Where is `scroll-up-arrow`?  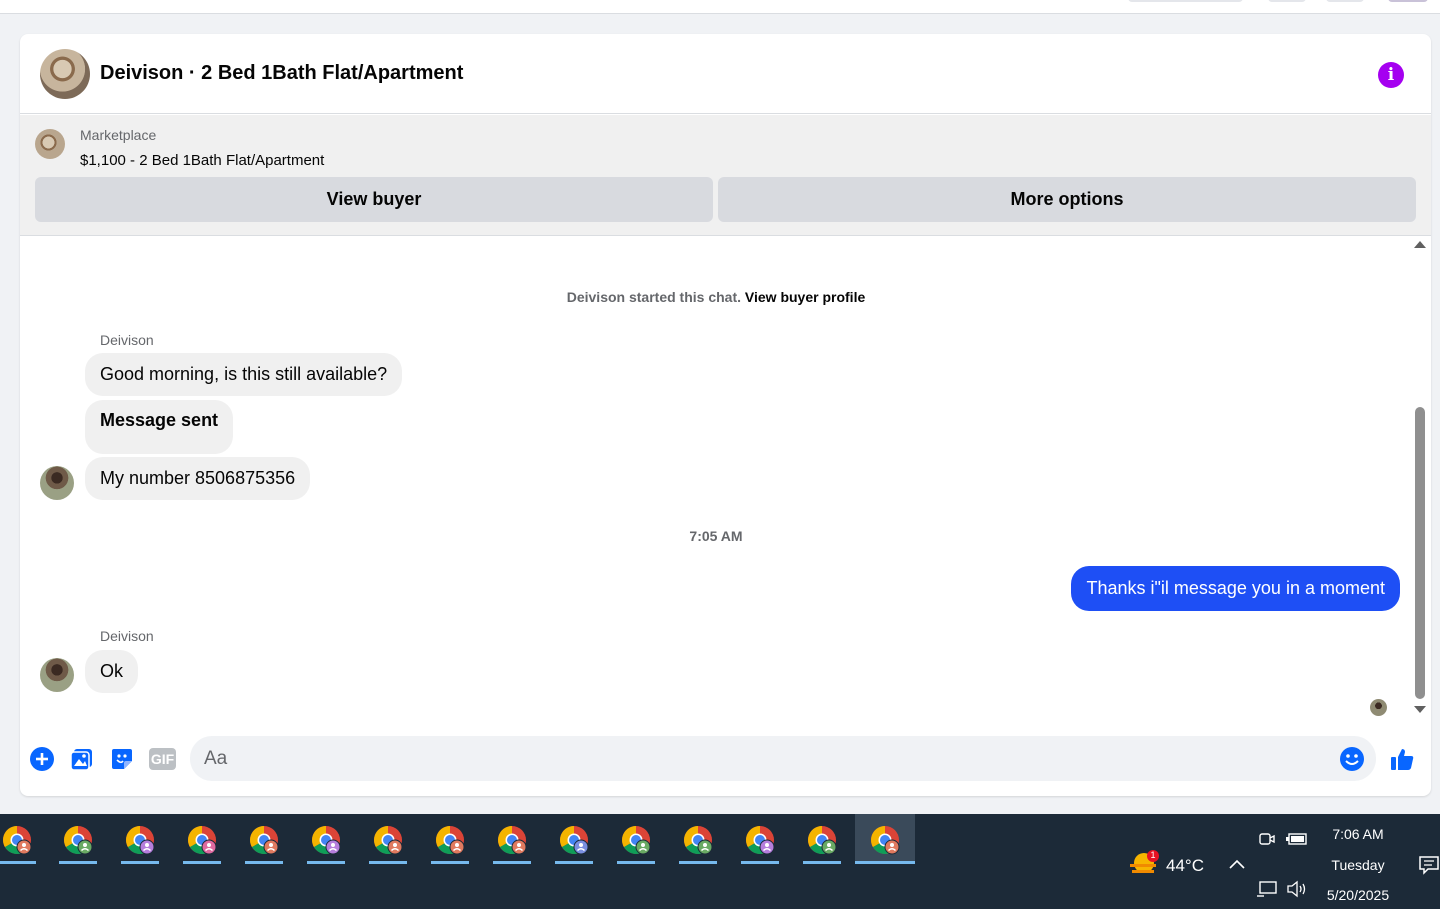 scroll-up-arrow is located at coordinates (1420, 244).